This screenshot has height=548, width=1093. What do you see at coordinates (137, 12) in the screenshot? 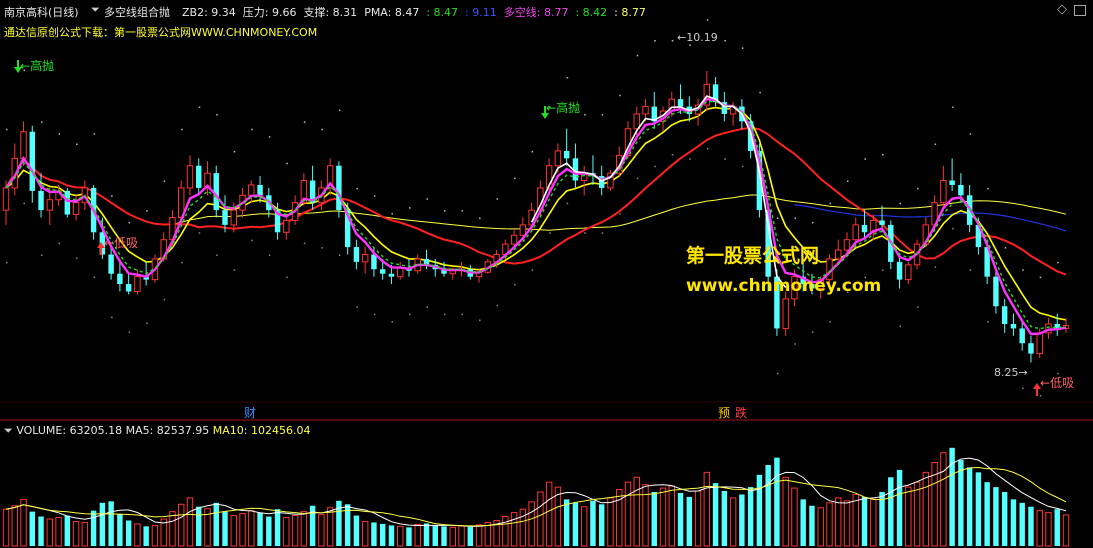
I see `indicator-name: 多空线组合抛` at bounding box center [137, 12].